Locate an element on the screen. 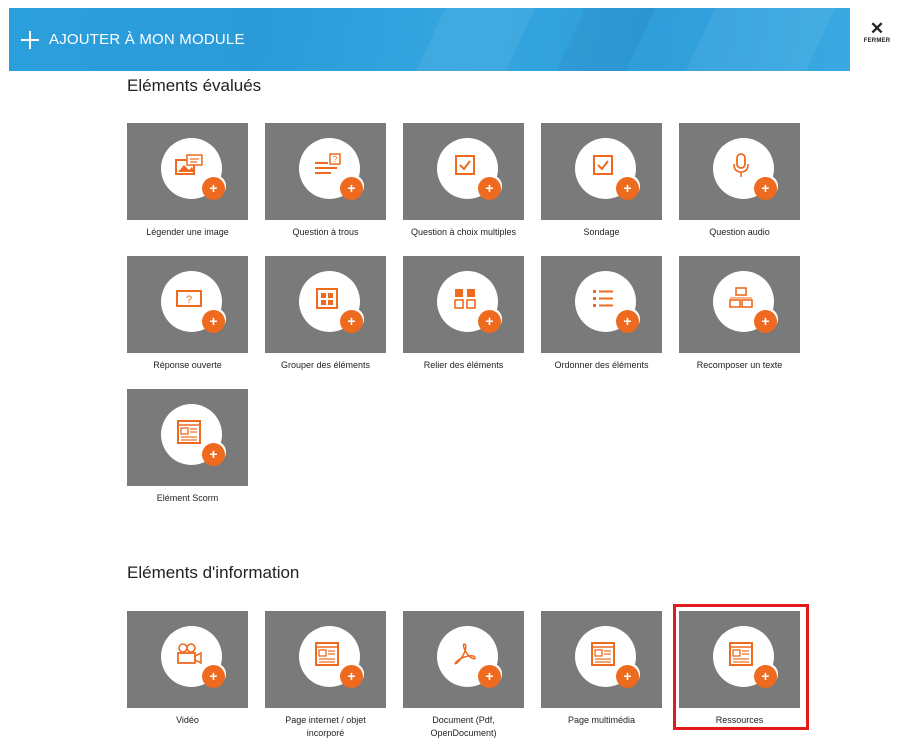 The height and width of the screenshot is (748, 903). tile-survey: + Sondage is located at coordinates (601, 181).